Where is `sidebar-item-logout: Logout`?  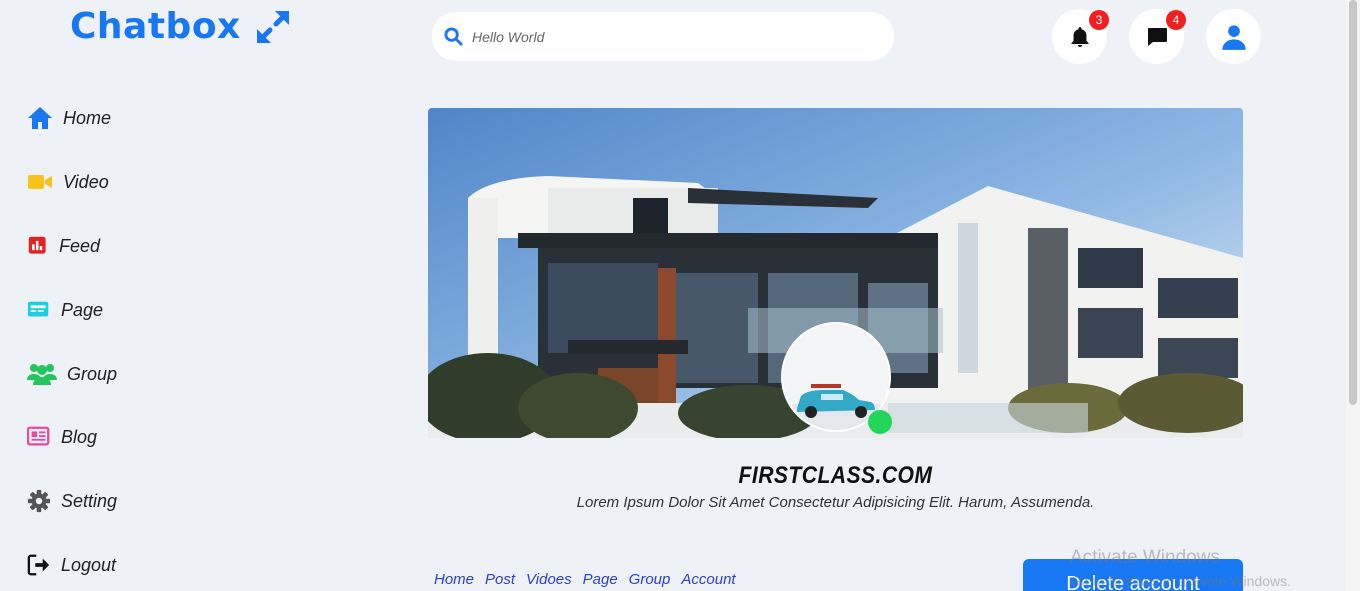
sidebar-item-logout: Logout is located at coordinates (71, 565).